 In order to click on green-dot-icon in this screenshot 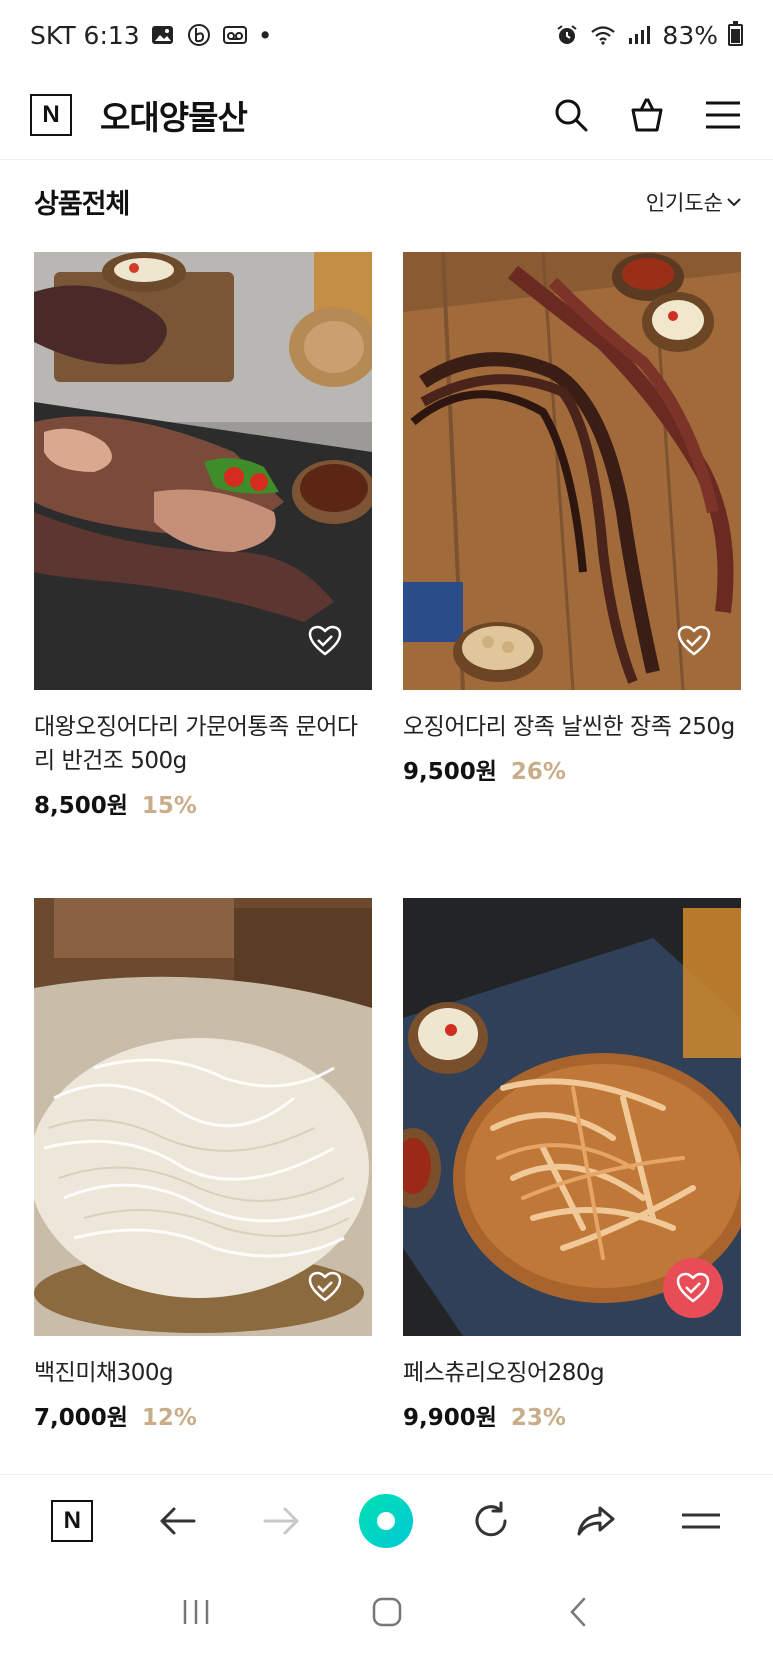, I will do `click(386, 1520)`.